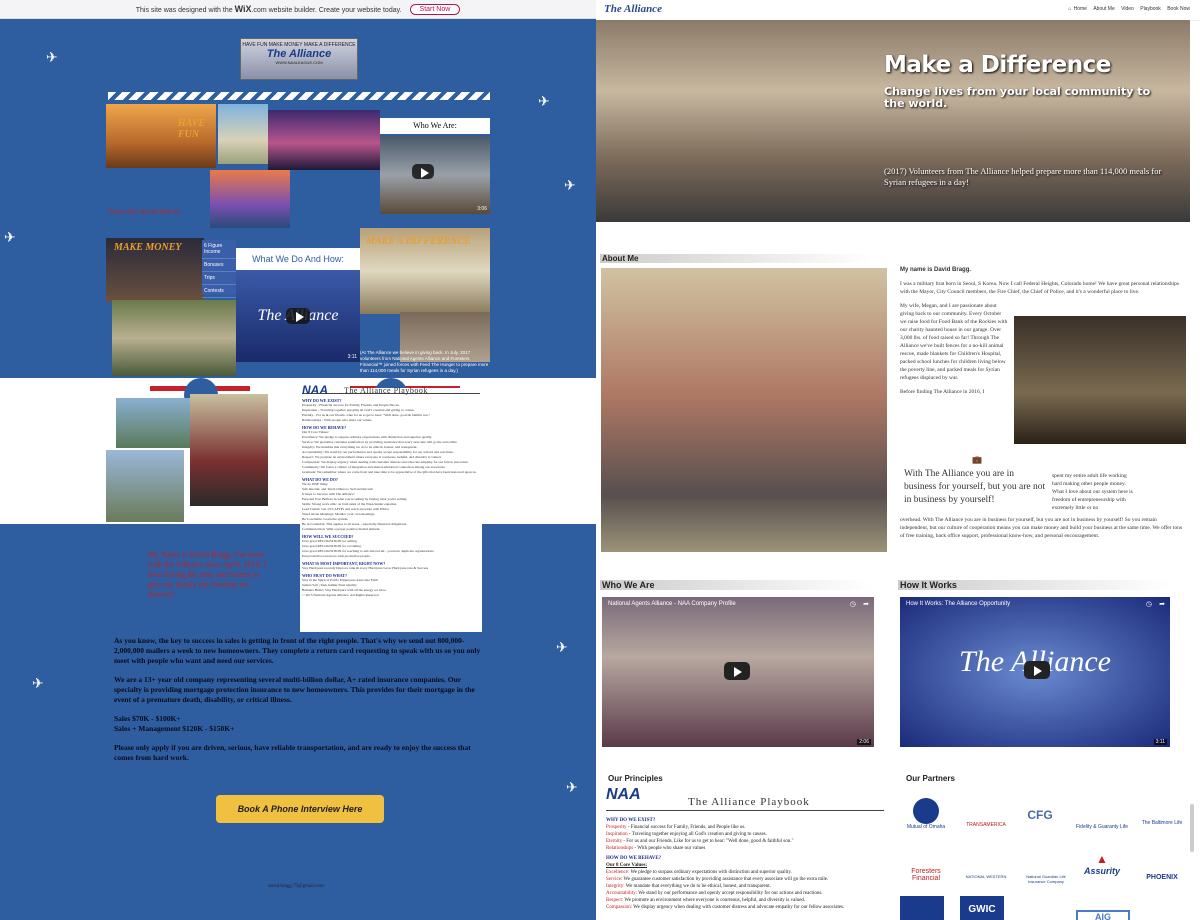 The image size is (1200, 920). Describe the element at coordinates (219, 278) in the screenshot. I see `menu-item-trips: Trips` at that location.